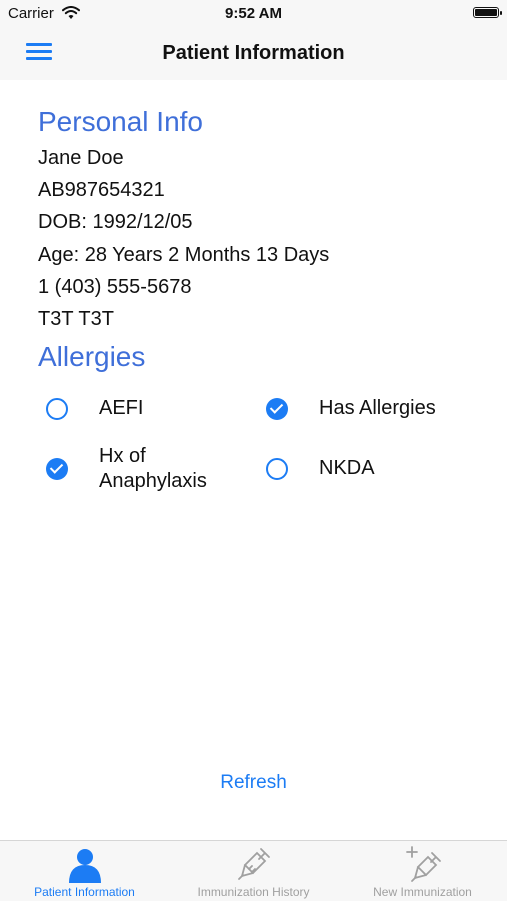  I want to click on person-icon, so click(85, 866).